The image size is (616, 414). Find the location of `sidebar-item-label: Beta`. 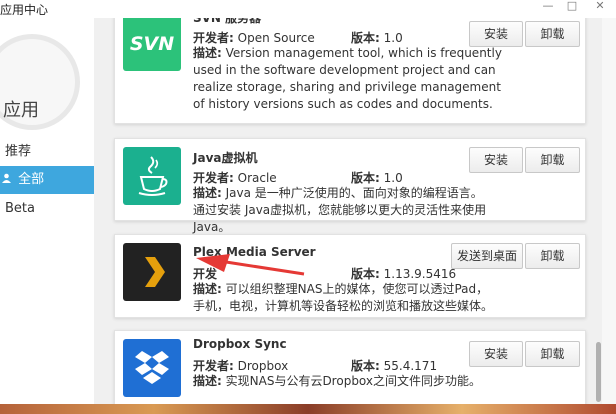

sidebar-item-label: Beta is located at coordinates (20, 208).